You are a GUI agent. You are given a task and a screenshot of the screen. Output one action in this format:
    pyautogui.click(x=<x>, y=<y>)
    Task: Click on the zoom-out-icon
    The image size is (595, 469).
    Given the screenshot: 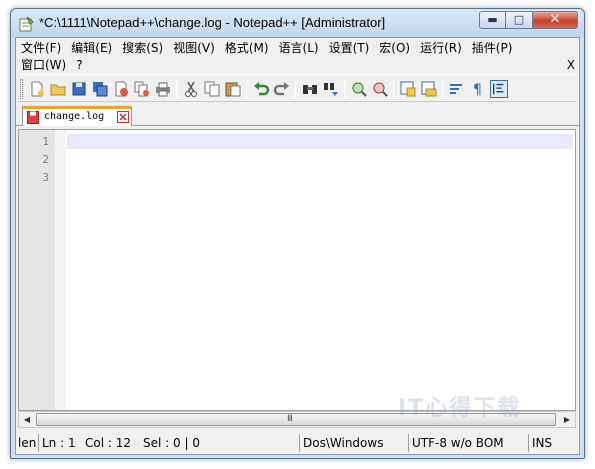 What is the action you would take?
    pyautogui.click(x=380, y=89)
    